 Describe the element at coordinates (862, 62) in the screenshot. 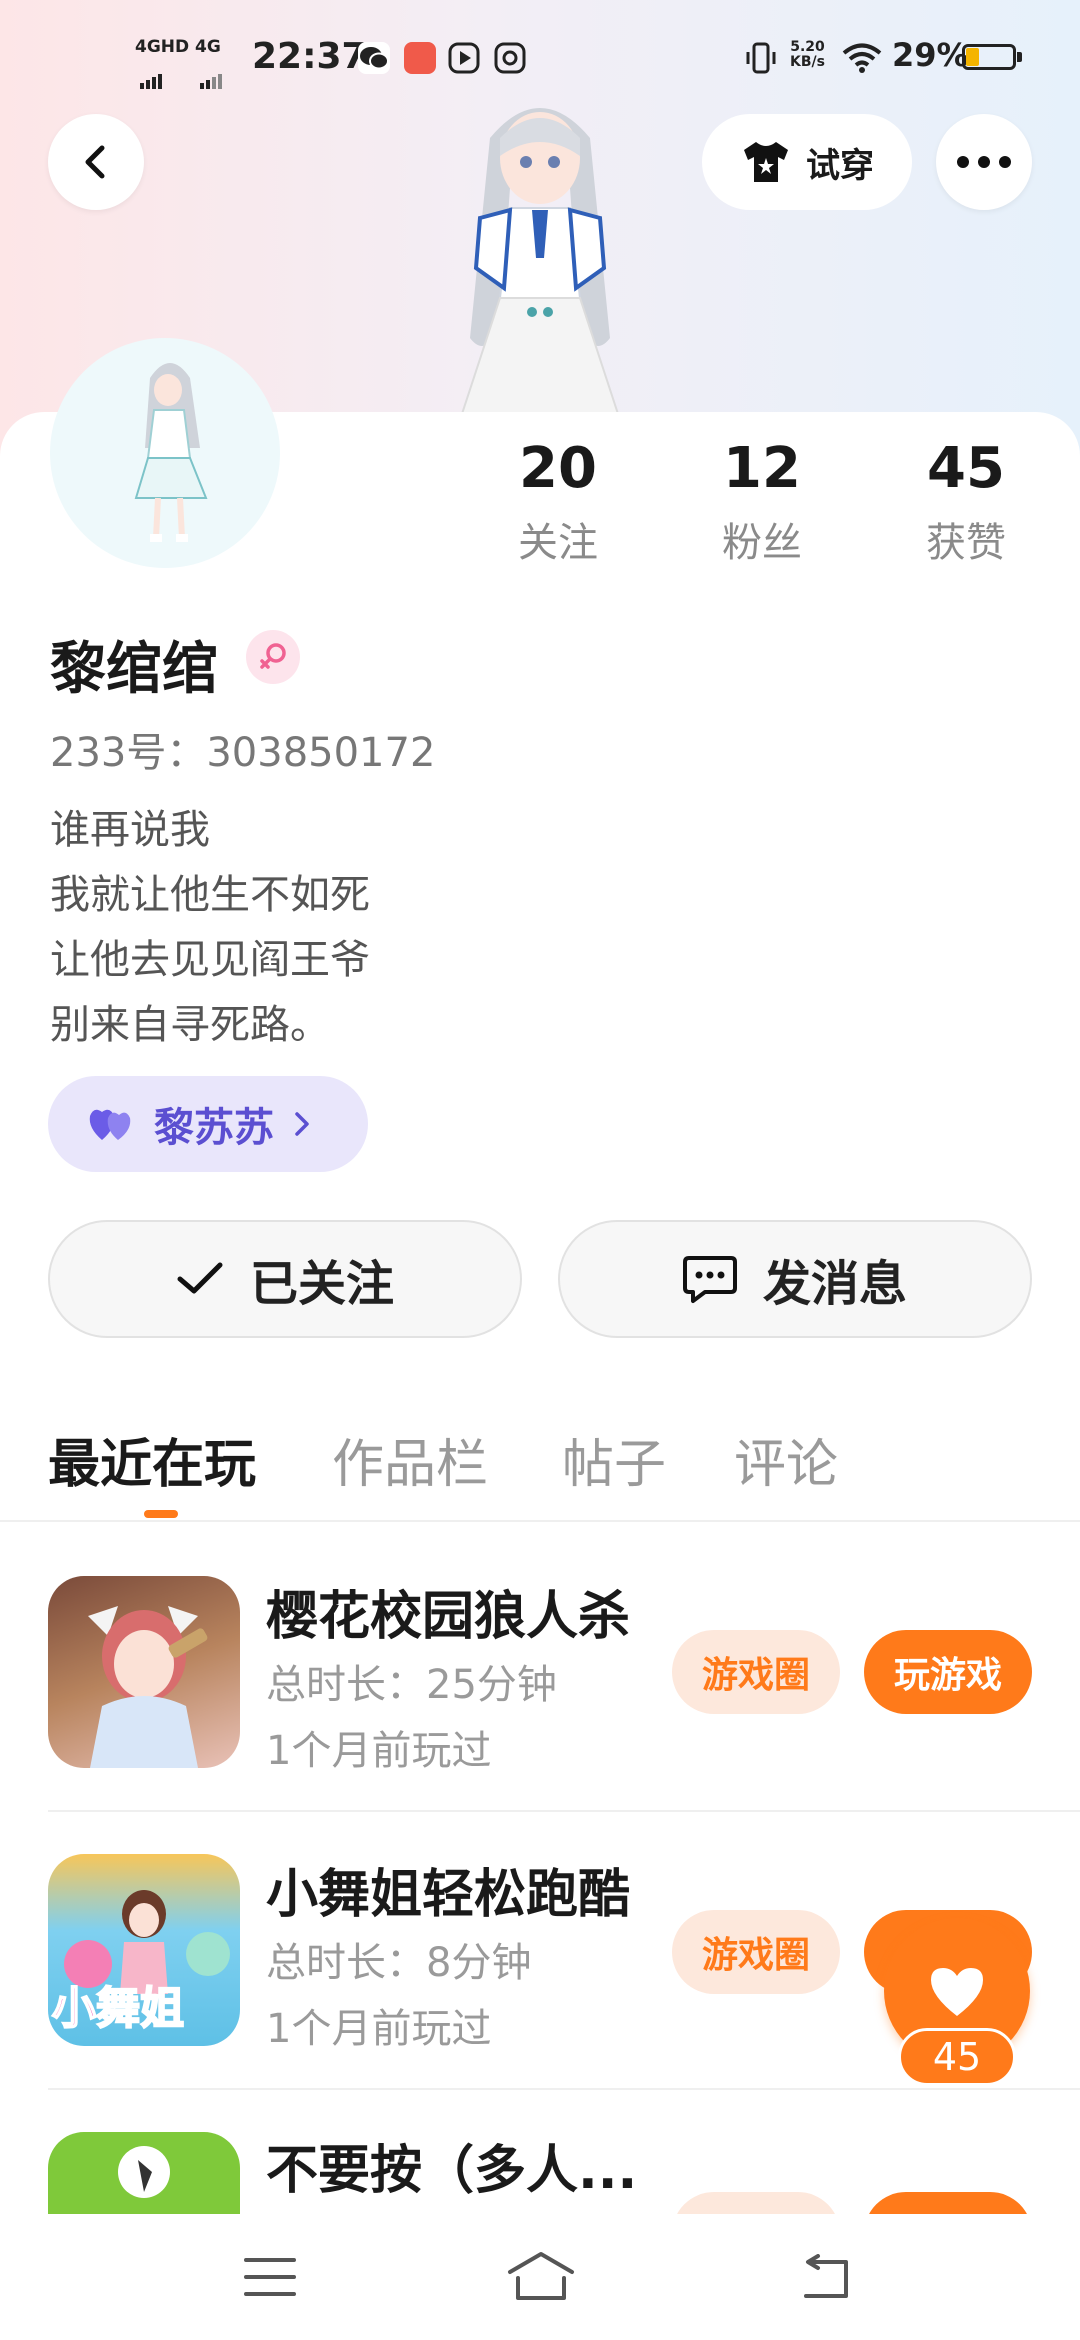

I see `wifi-icon` at that location.